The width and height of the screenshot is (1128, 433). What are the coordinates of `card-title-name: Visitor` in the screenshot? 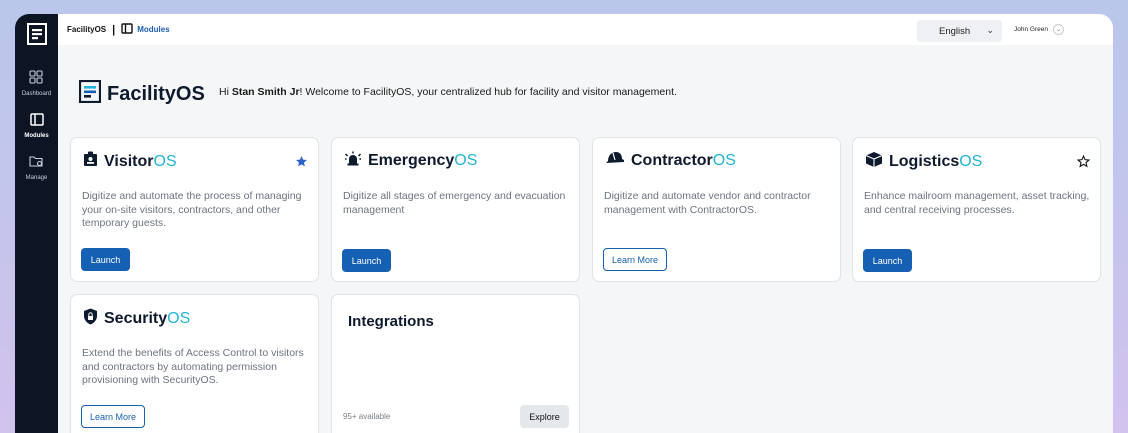 It's located at (129, 161).